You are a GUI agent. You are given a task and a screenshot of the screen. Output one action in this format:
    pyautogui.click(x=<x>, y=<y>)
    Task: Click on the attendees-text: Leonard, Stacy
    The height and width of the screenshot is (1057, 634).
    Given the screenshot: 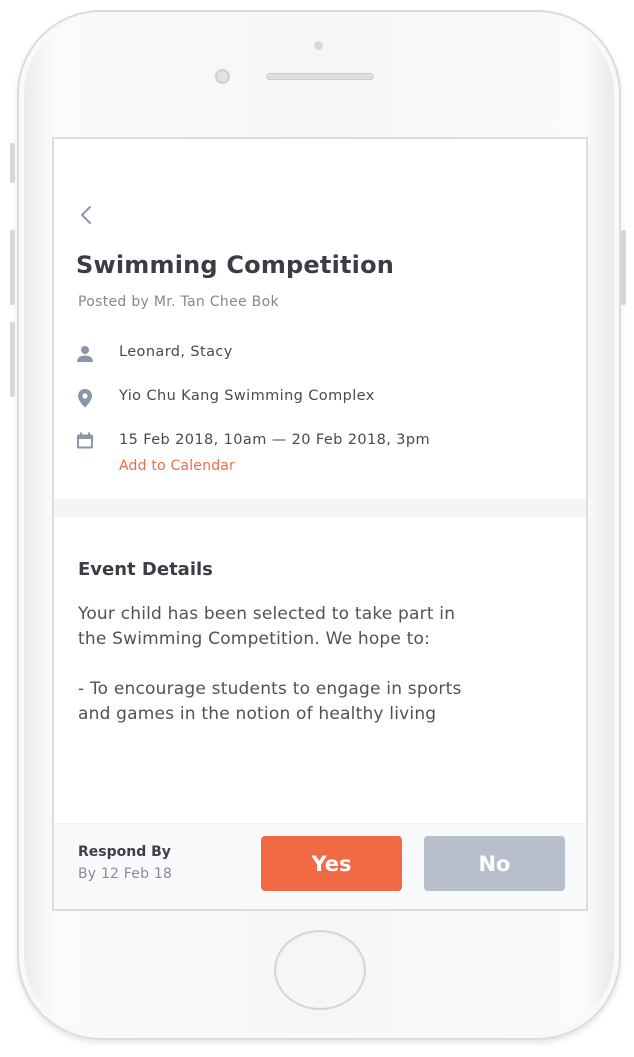 What is the action you would take?
    pyautogui.click(x=176, y=352)
    